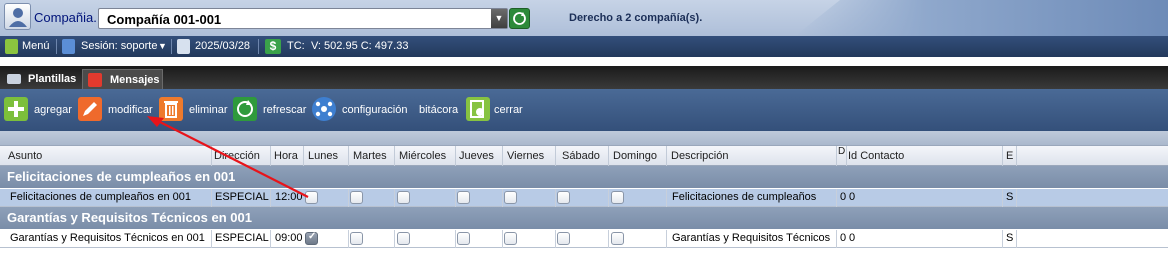  I want to click on configuration-button: configuración, so click(362, 110).